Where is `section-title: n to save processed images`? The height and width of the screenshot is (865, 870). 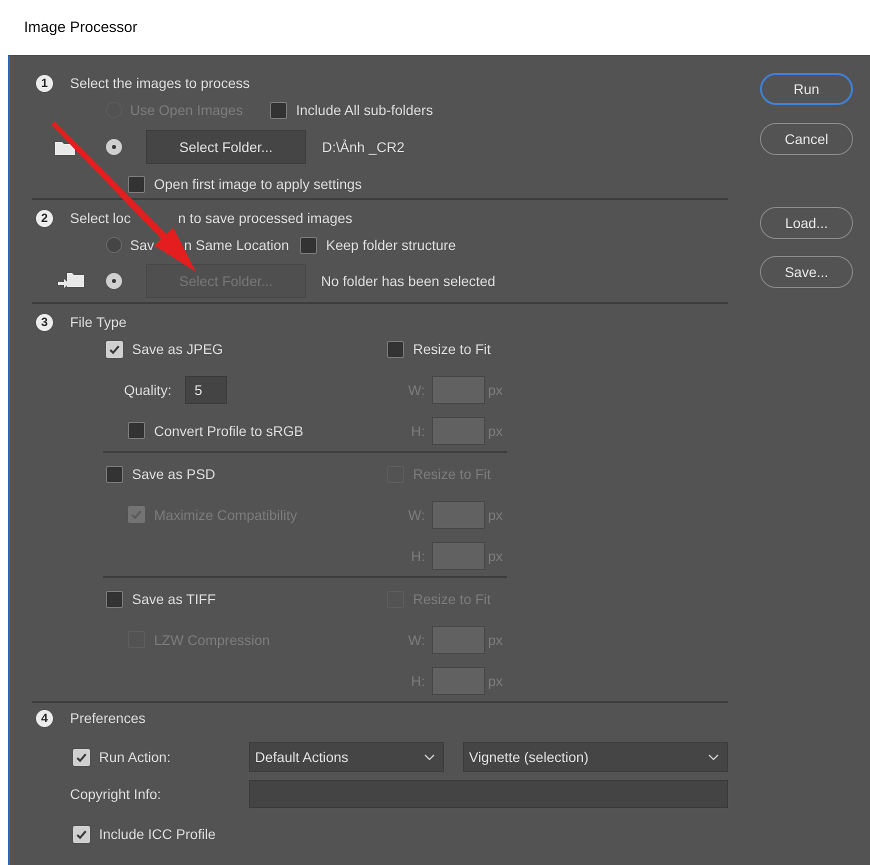 section-title: n to save processed images is located at coordinates (265, 218).